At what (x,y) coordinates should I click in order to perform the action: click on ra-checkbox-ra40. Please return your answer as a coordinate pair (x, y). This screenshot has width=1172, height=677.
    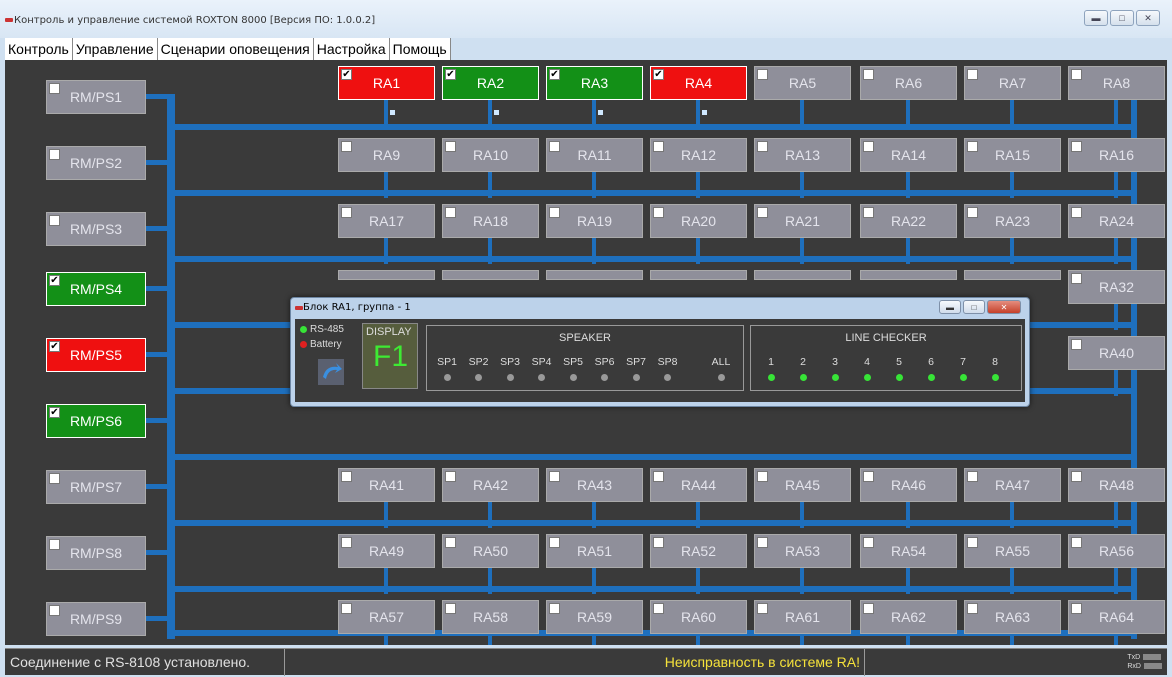
    Looking at the image, I should click on (1076, 344).